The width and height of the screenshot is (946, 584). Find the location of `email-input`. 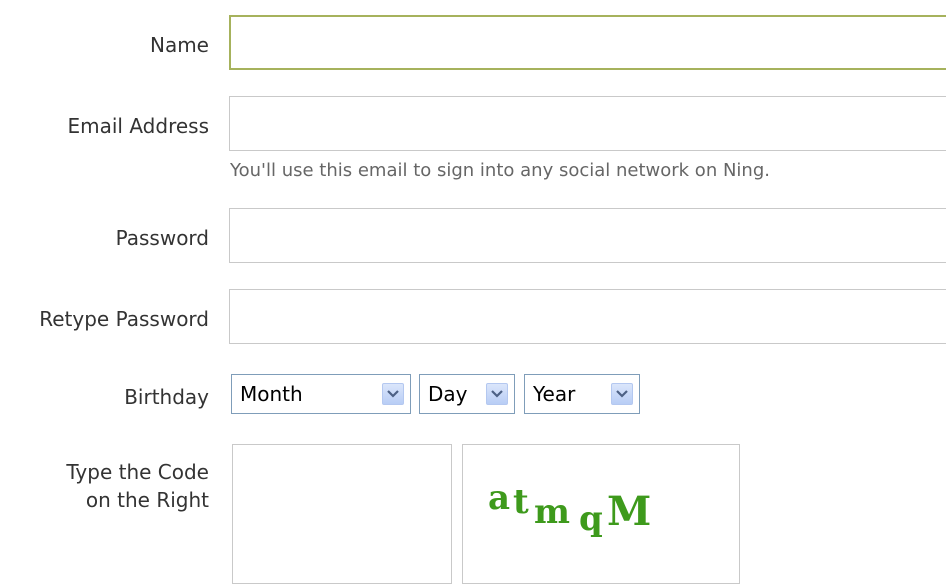

email-input is located at coordinates (587, 123).